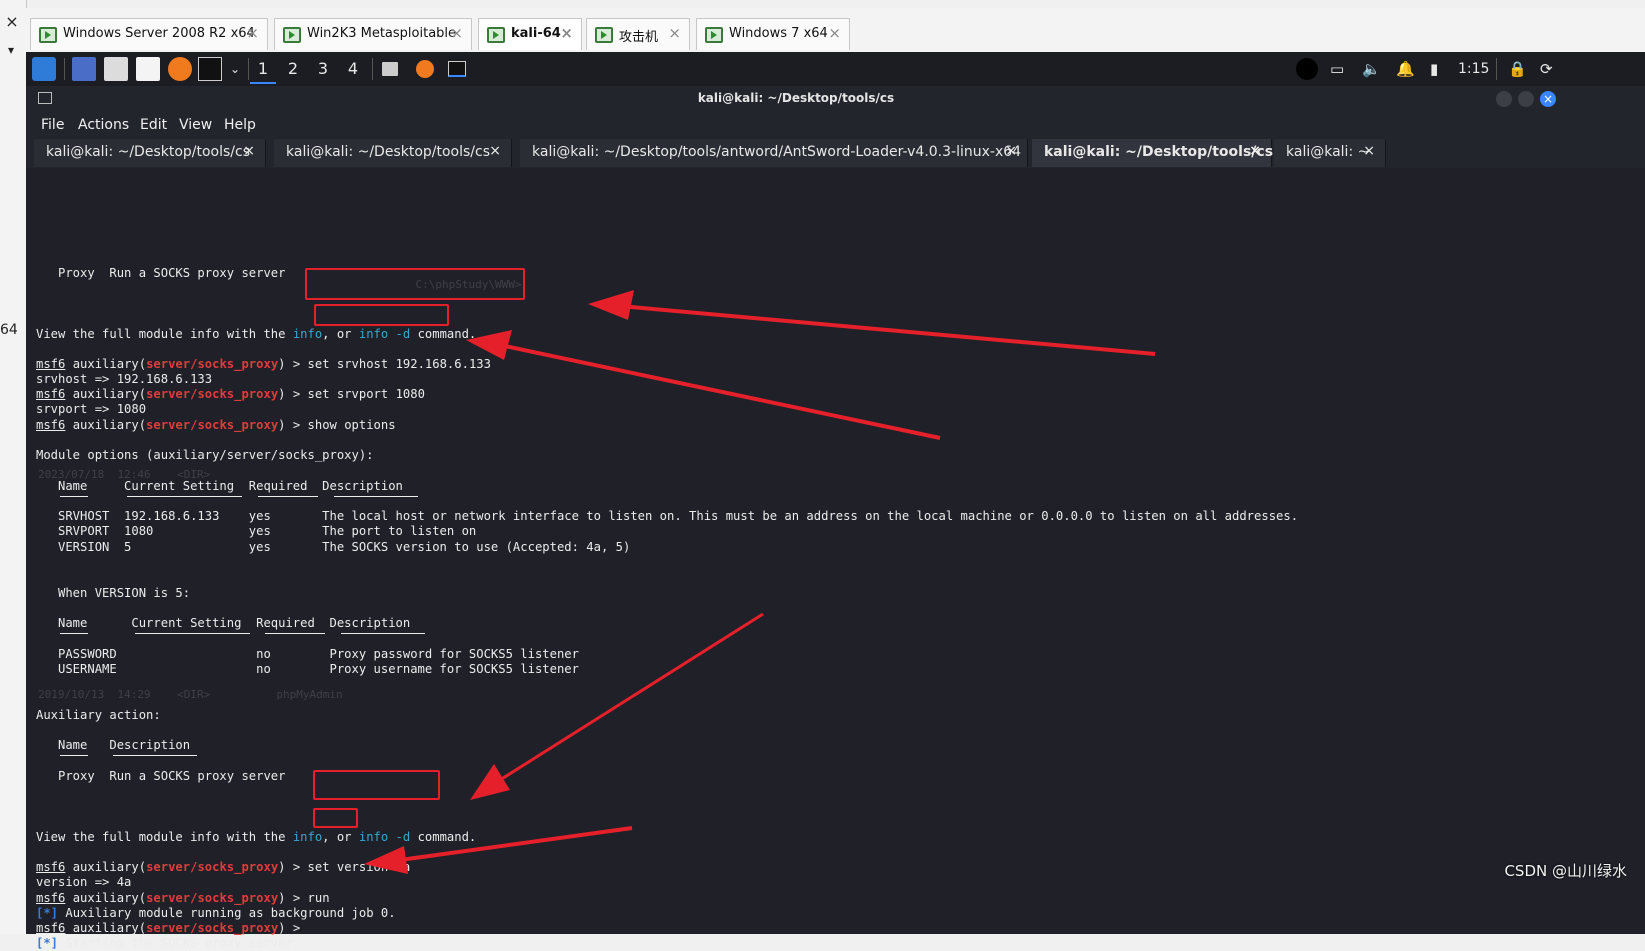 This screenshot has width=1645, height=951. What do you see at coordinates (84, 882) in the screenshot?
I see `terminal-line: version => 4a` at bounding box center [84, 882].